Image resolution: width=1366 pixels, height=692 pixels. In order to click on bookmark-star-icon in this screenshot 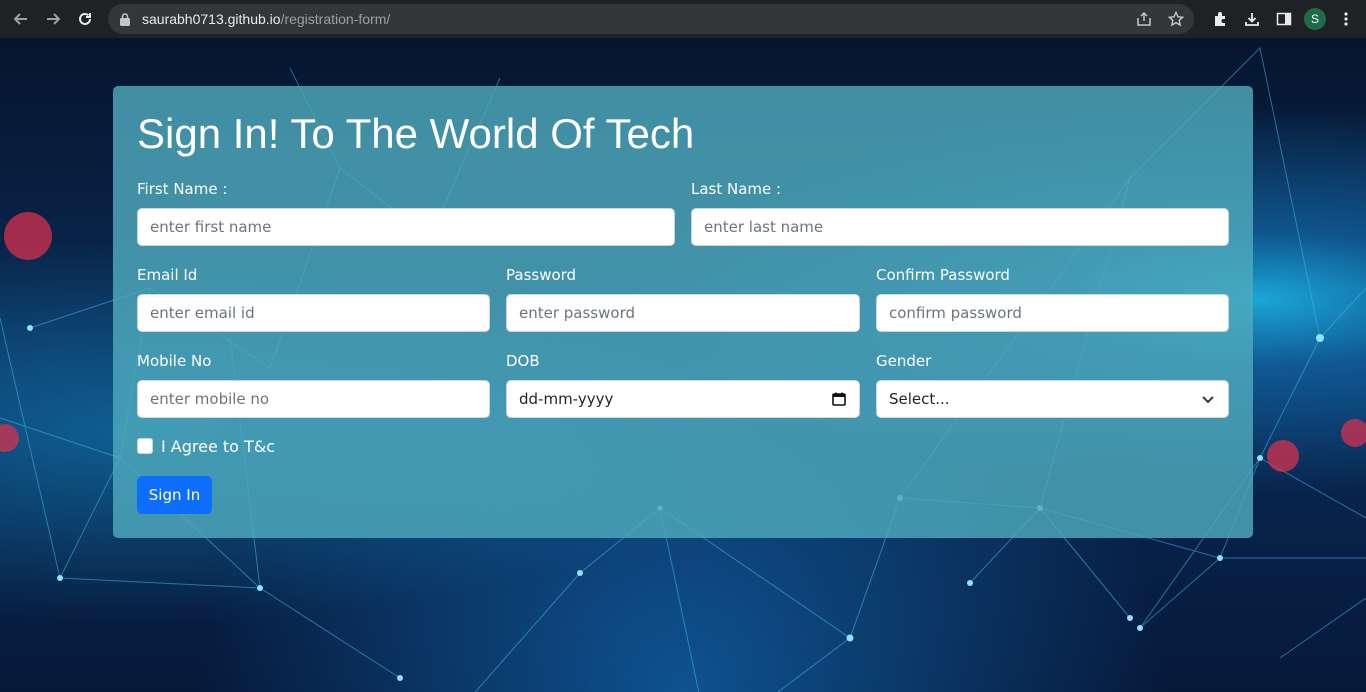, I will do `click(1176, 19)`.